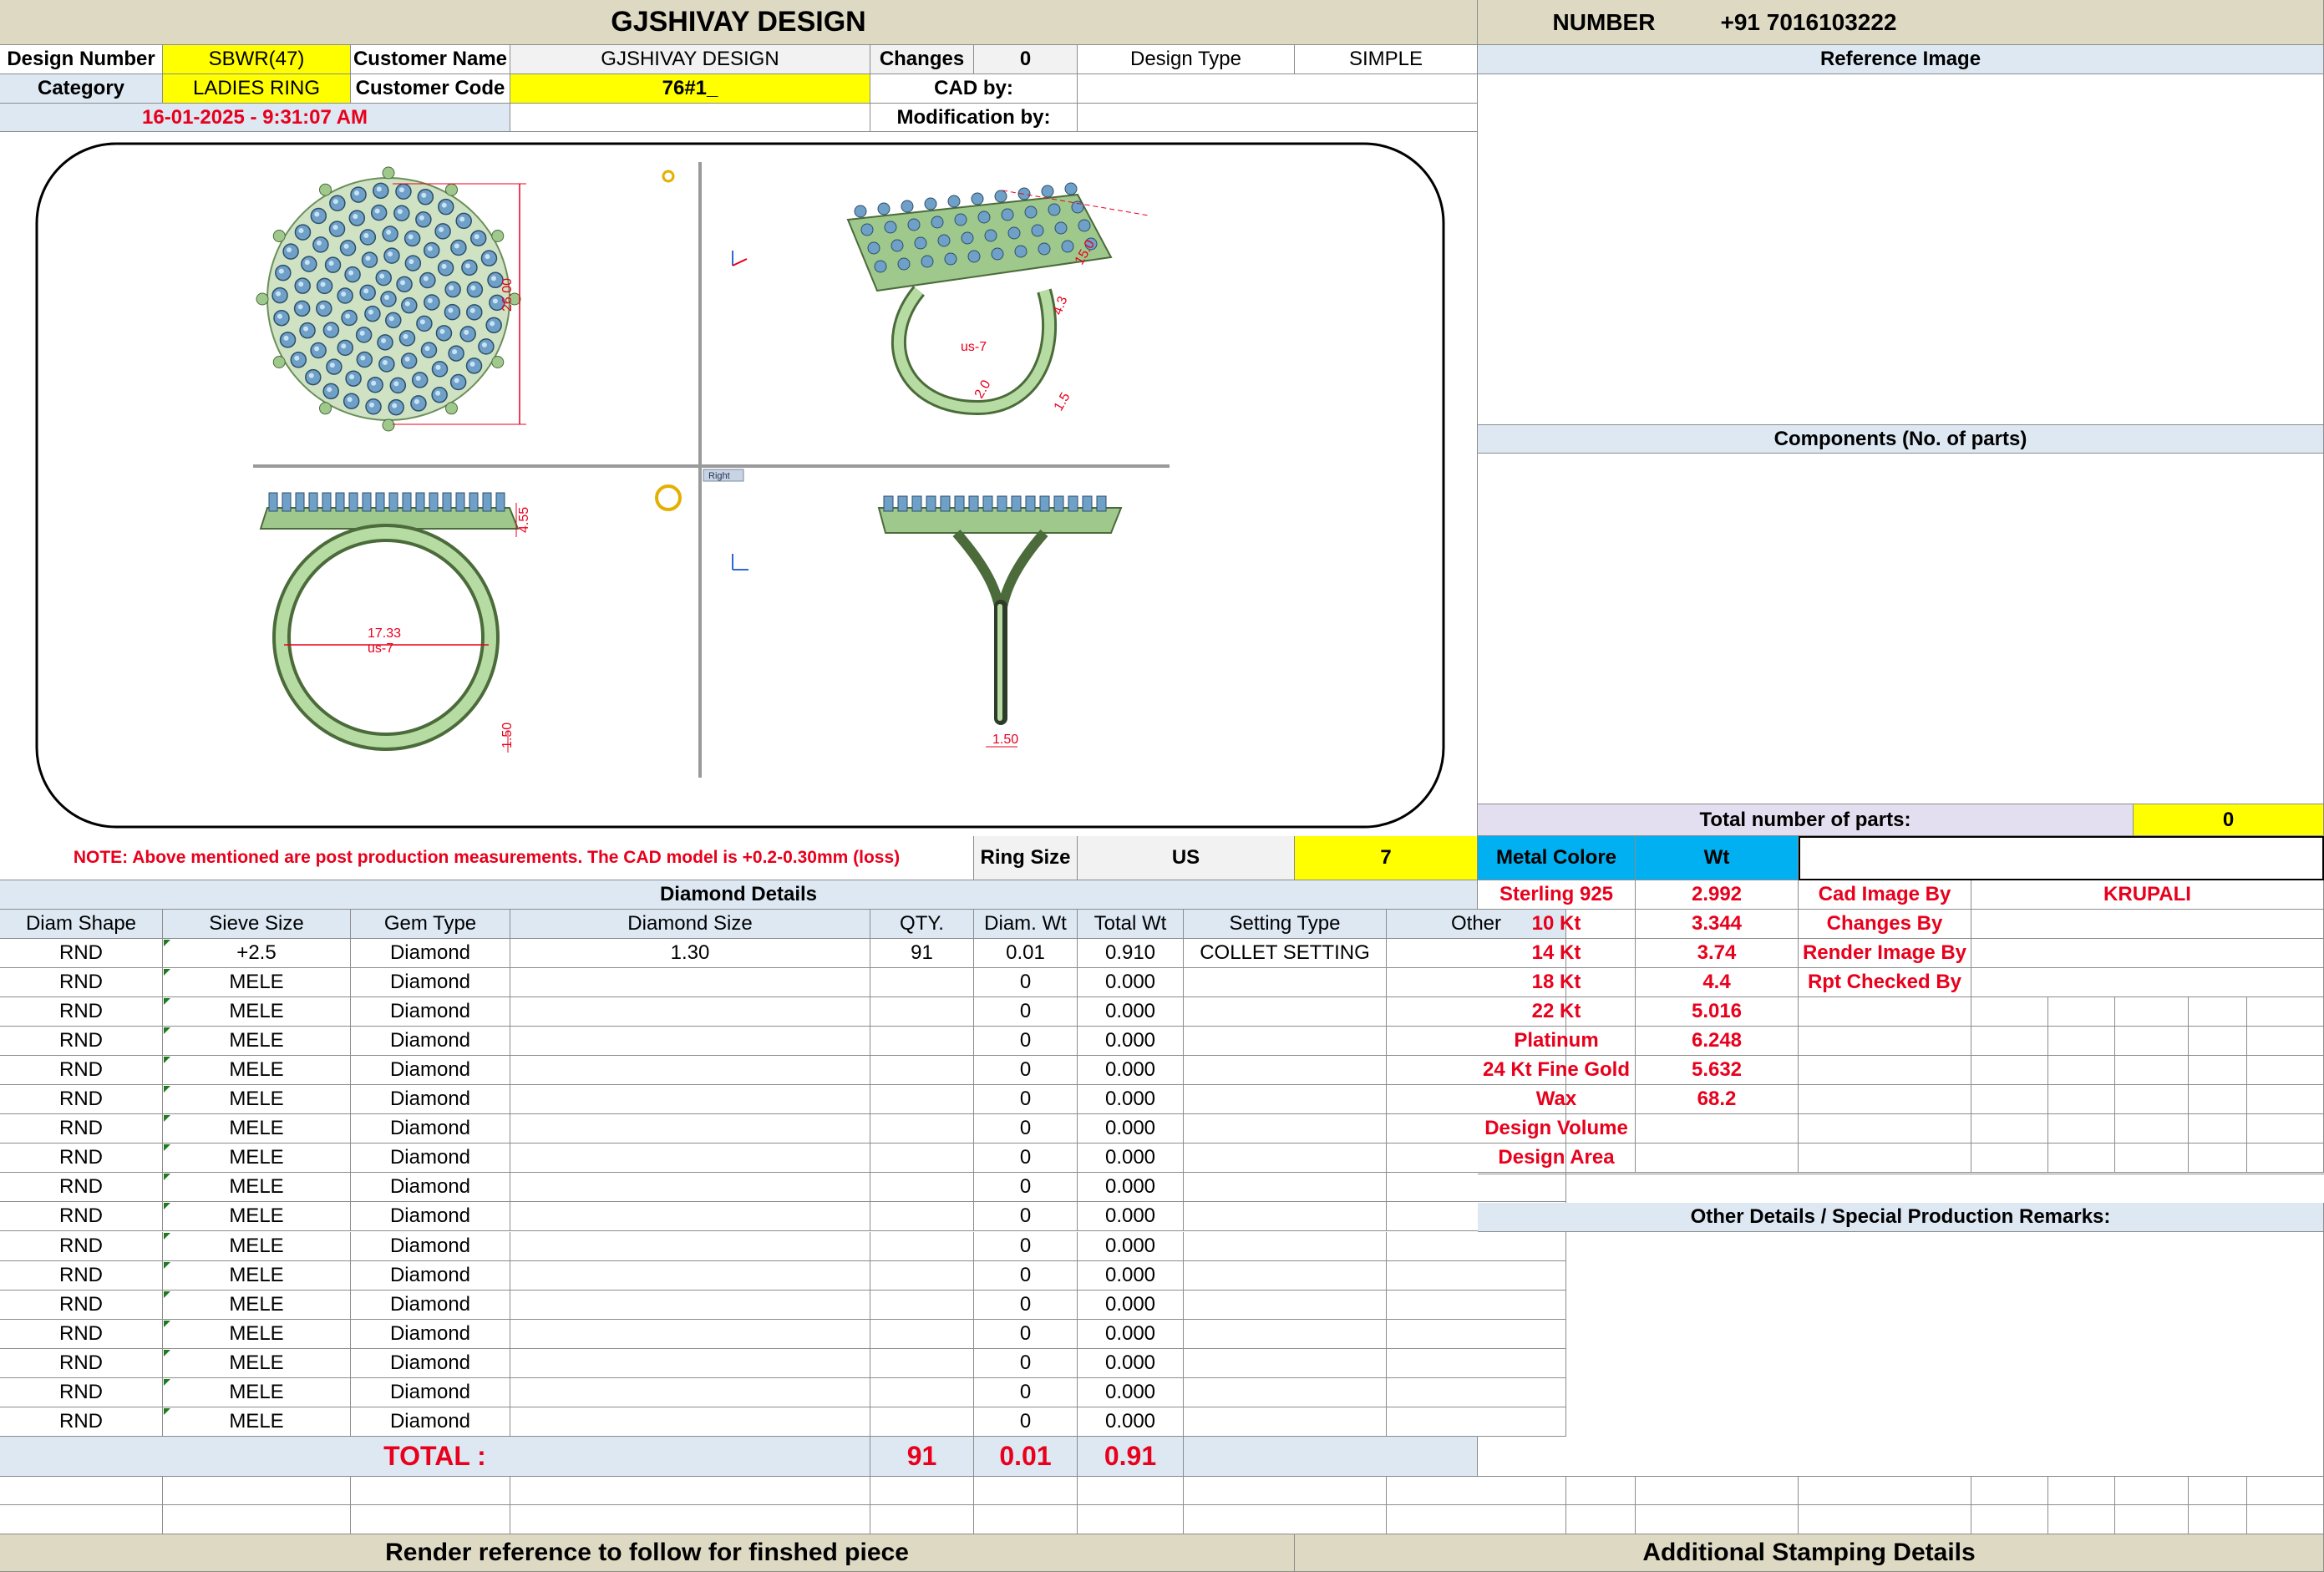 The width and height of the screenshot is (2324, 1572). I want to click on person-label: Cad Image By, so click(1885, 895).